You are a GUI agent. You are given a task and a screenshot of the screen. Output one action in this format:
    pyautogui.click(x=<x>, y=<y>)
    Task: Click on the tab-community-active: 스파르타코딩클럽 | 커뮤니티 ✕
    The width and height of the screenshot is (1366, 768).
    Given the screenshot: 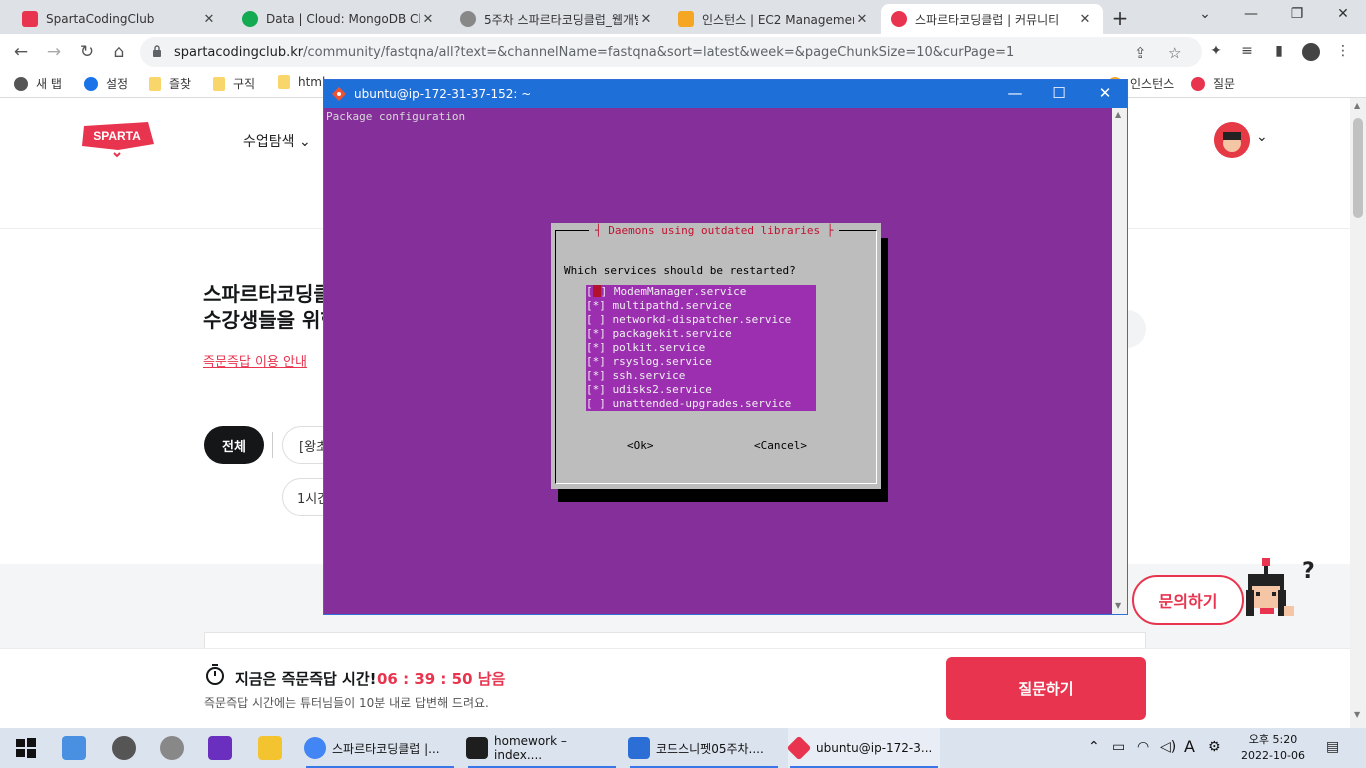 What is the action you would take?
    pyautogui.click(x=992, y=19)
    